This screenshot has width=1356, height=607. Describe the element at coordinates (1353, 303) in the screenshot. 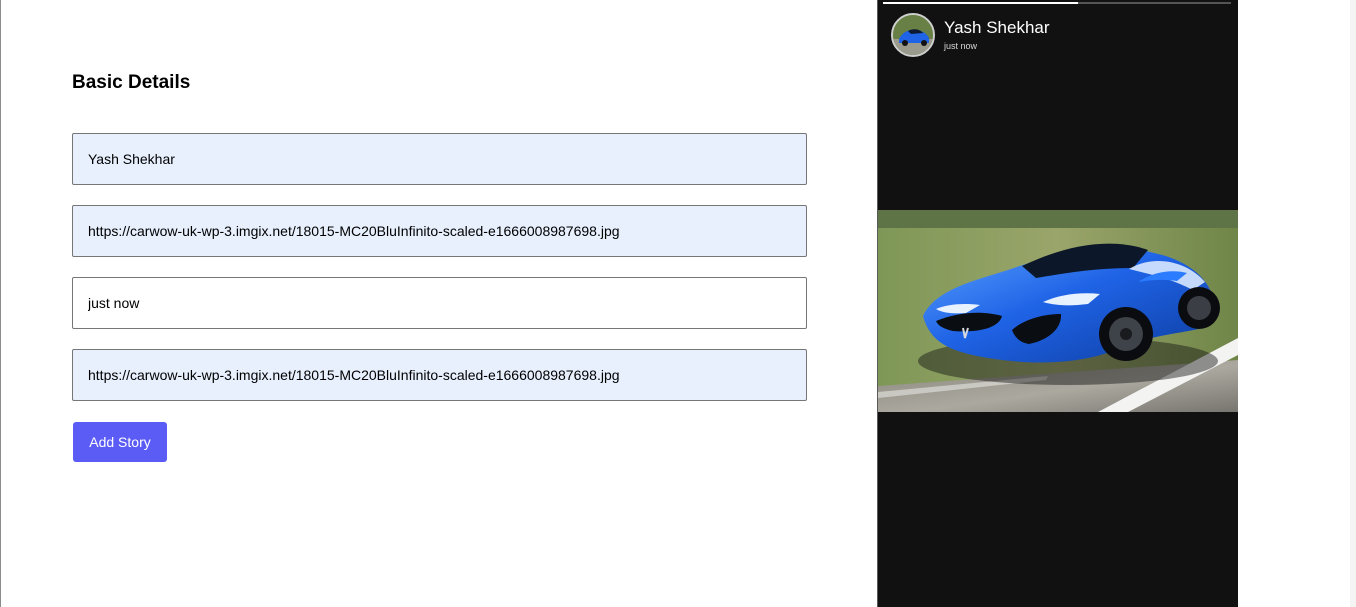

I see `page-scrollbar` at that location.